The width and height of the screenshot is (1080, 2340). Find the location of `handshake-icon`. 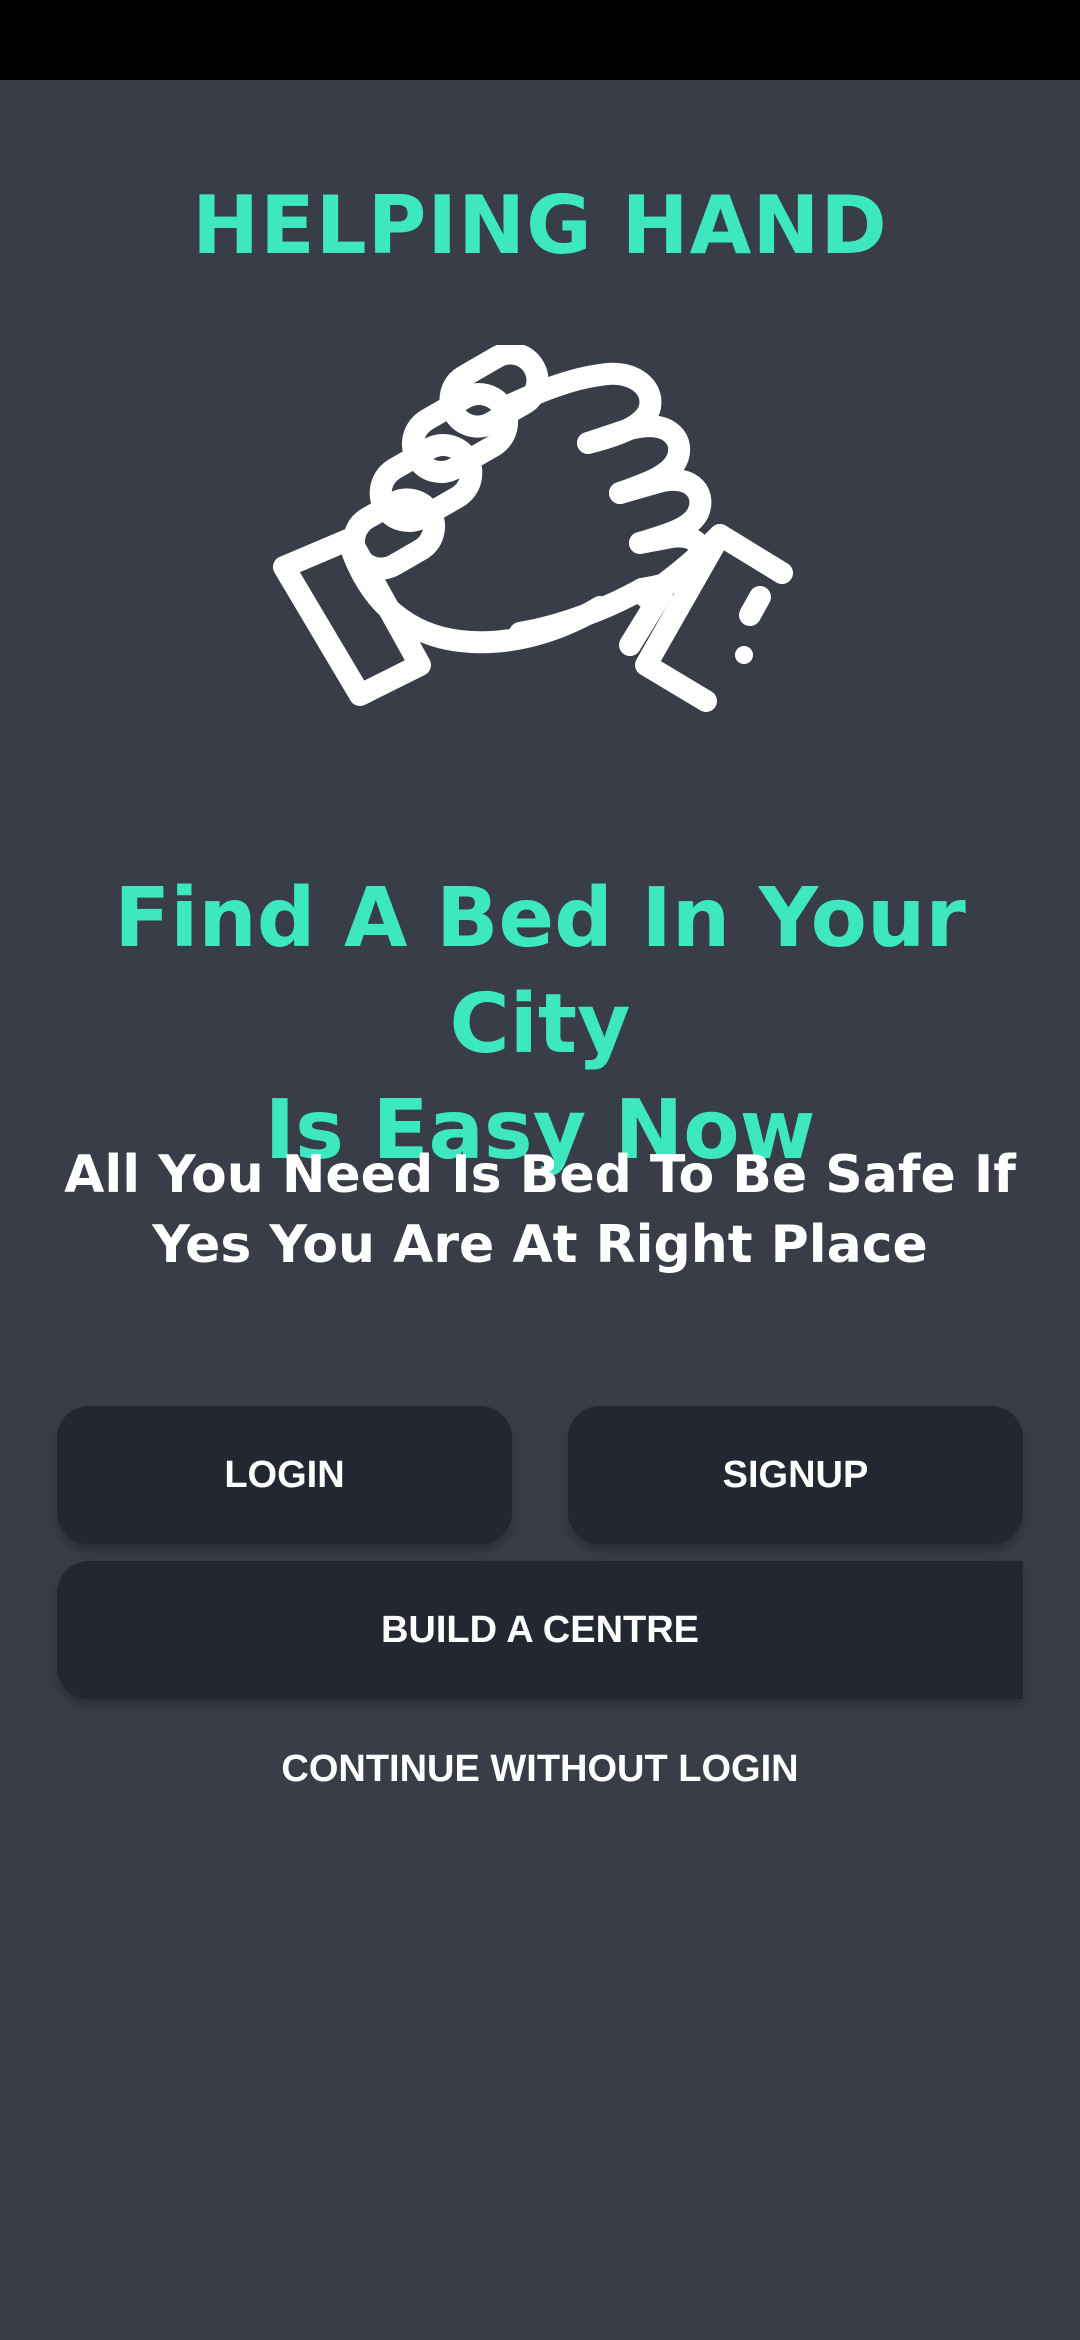

handshake-icon is located at coordinates (533, 528).